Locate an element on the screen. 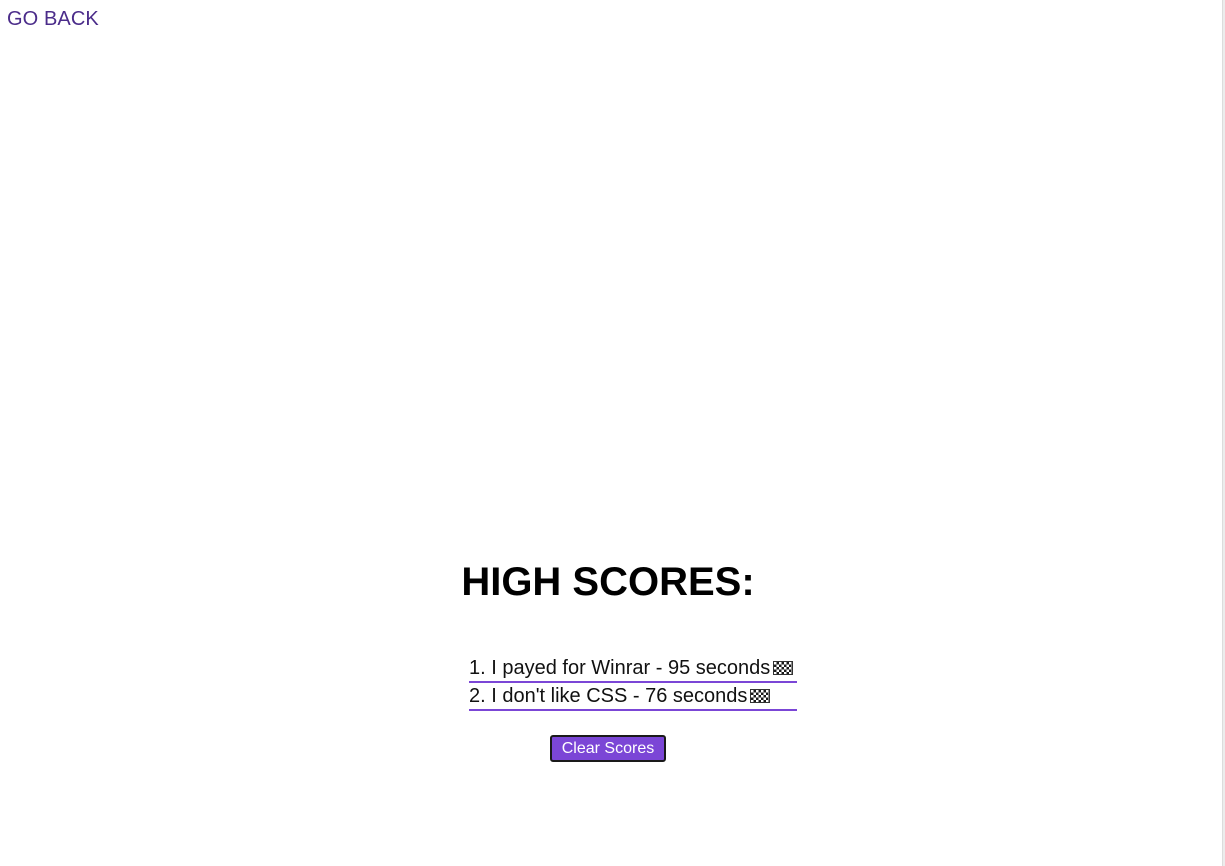 Image resolution: width=1225 pixels, height=866 pixels. score-list-item: 1. I payed for Winrar - 95 seconds is located at coordinates (633, 669).